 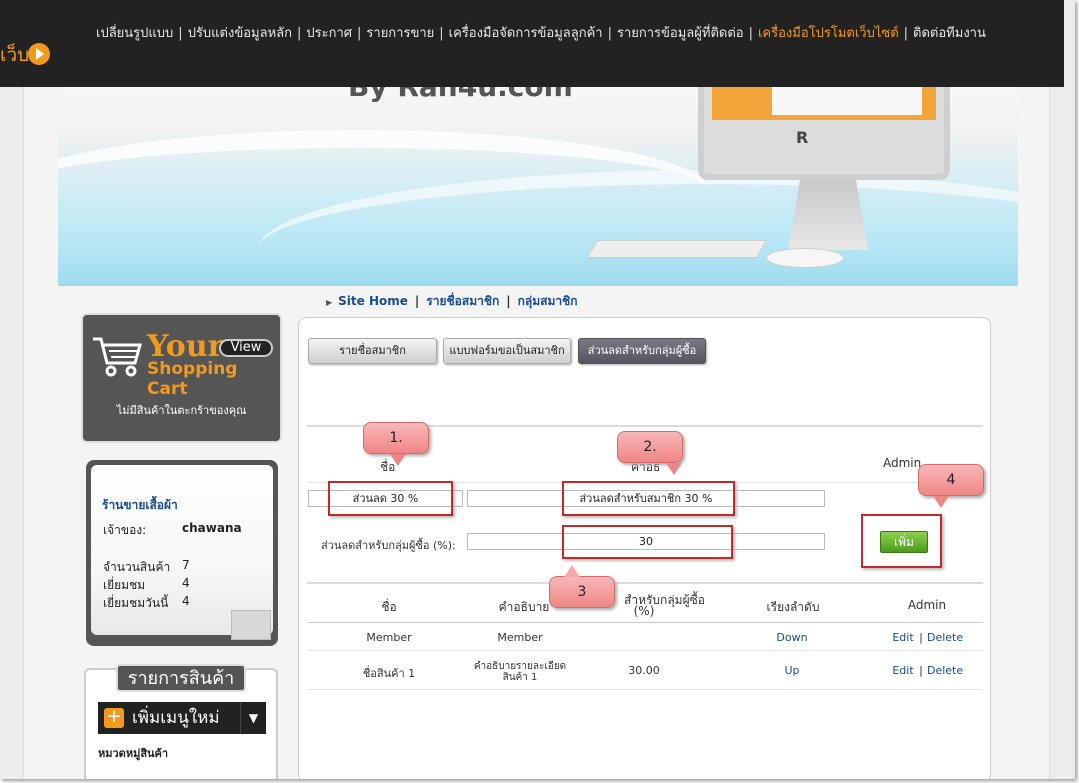 What do you see at coordinates (117, 357) in the screenshot?
I see `shopping-cart-icon` at bounding box center [117, 357].